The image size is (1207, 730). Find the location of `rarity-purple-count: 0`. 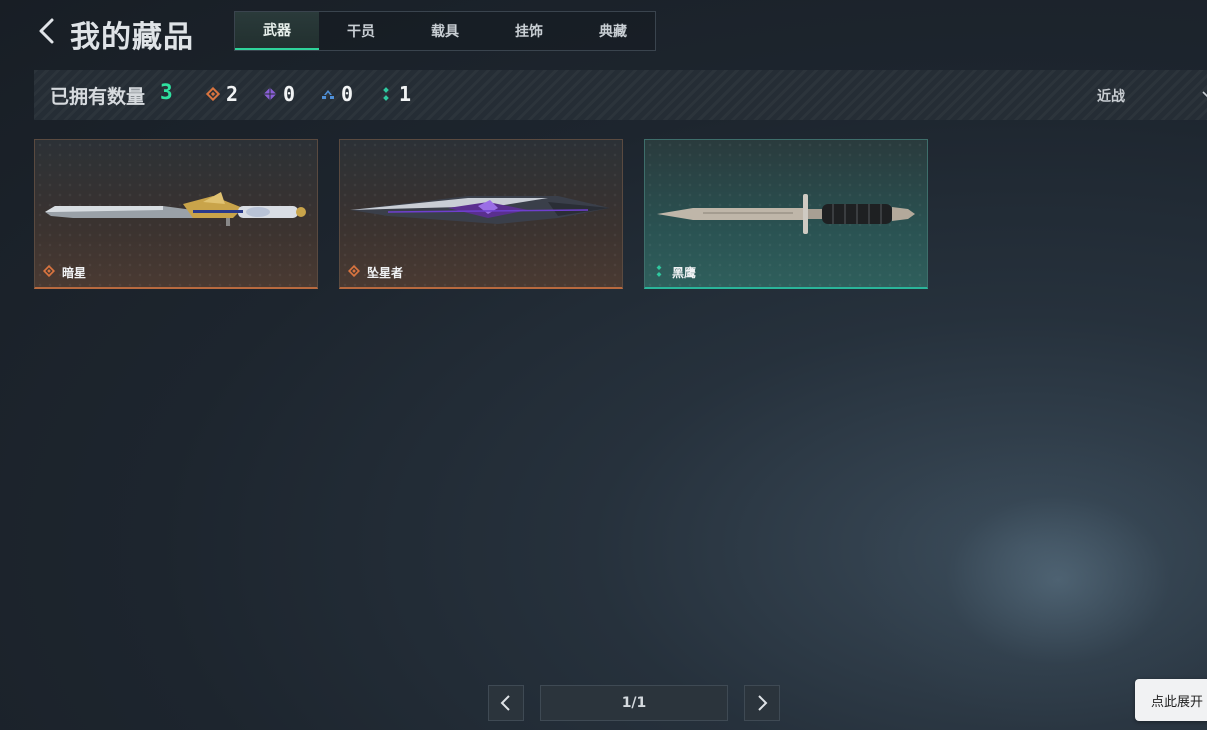

rarity-purple-count: 0 is located at coordinates (279, 94).